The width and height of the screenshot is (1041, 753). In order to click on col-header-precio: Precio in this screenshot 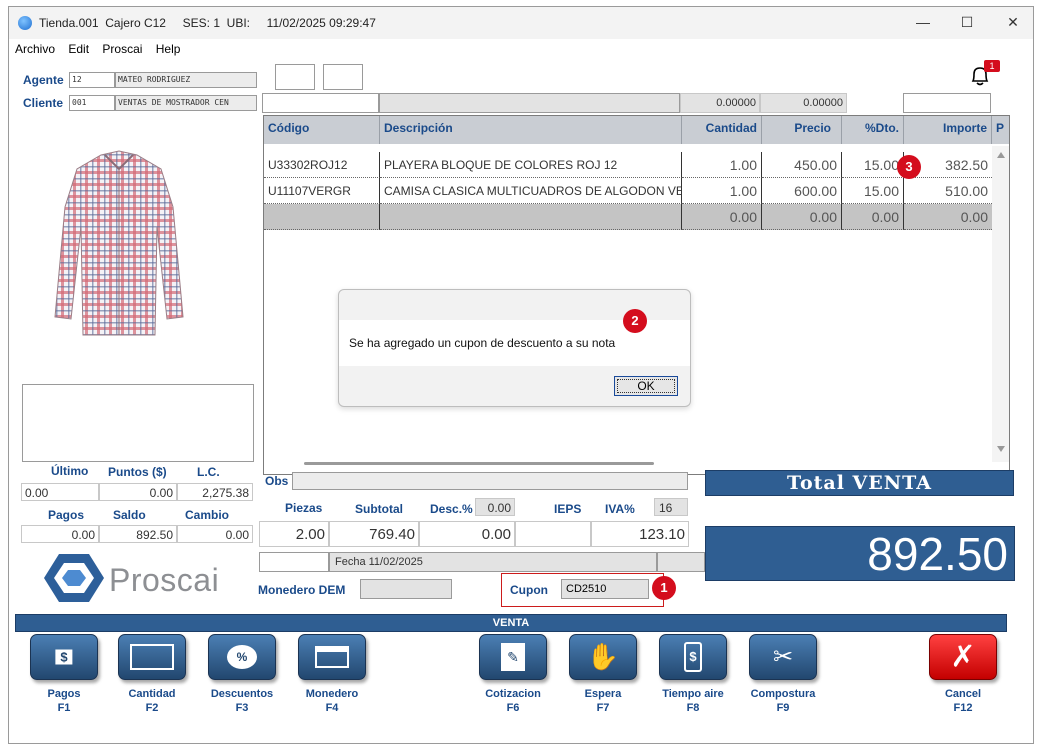, I will do `click(802, 130)`.